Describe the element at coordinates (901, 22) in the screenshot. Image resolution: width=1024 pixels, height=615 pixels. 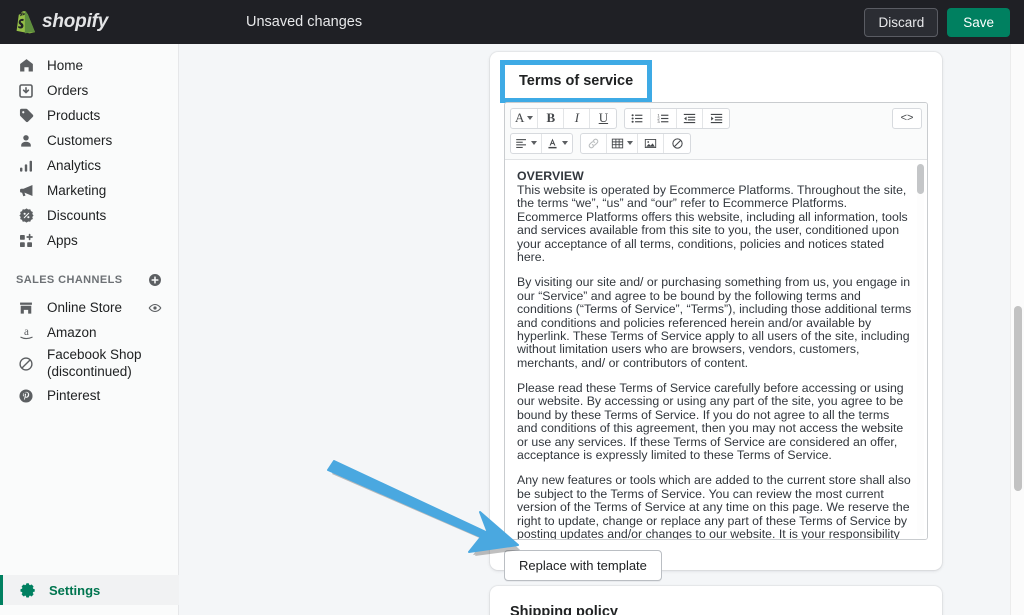
I see `discard-button: Discard` at that location.